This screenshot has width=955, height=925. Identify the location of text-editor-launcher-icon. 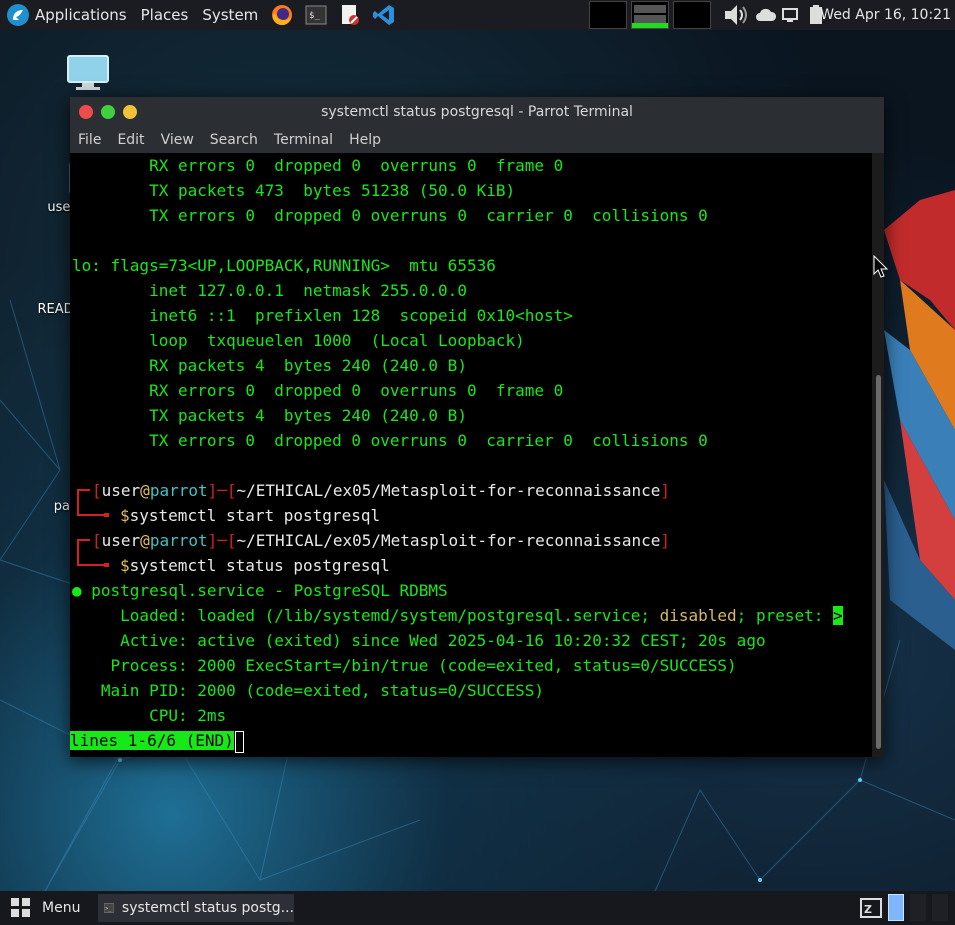
(350, 15).